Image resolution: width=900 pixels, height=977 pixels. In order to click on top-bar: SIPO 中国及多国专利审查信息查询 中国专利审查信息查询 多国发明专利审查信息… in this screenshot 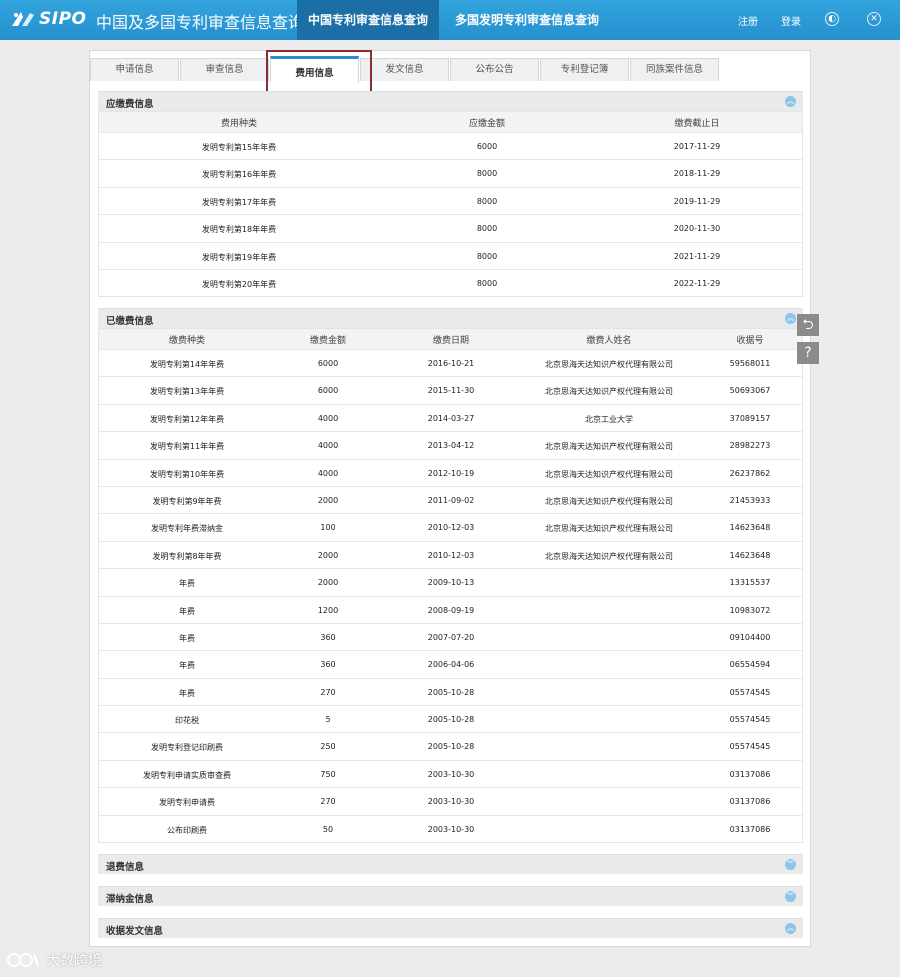, I will do `click(450, 20)`.